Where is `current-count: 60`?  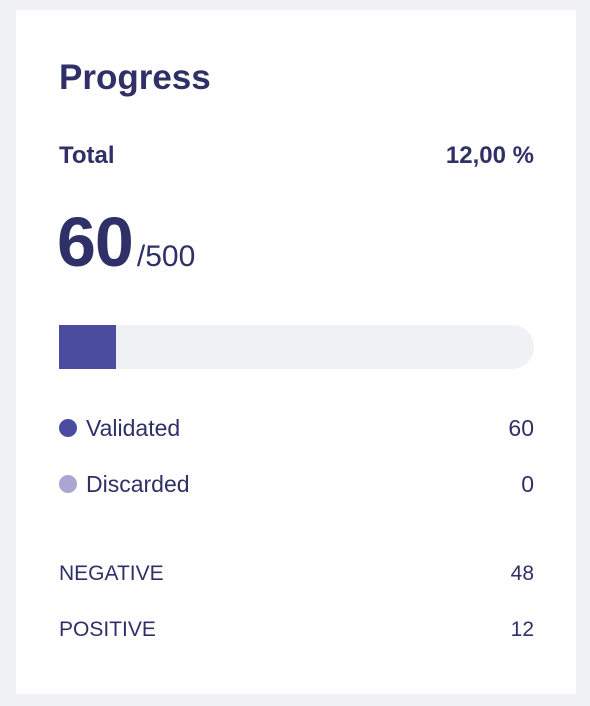
current-count: 60 is located at coordinates (95, 242).